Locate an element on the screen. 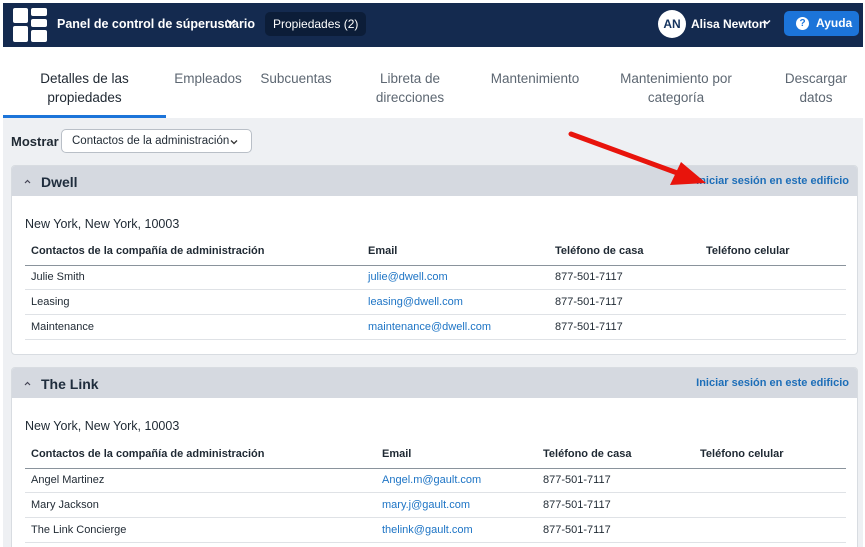 This screenshot has width=865, height=547. help-button: ? Ayuda is located at coordinates (821, 23).